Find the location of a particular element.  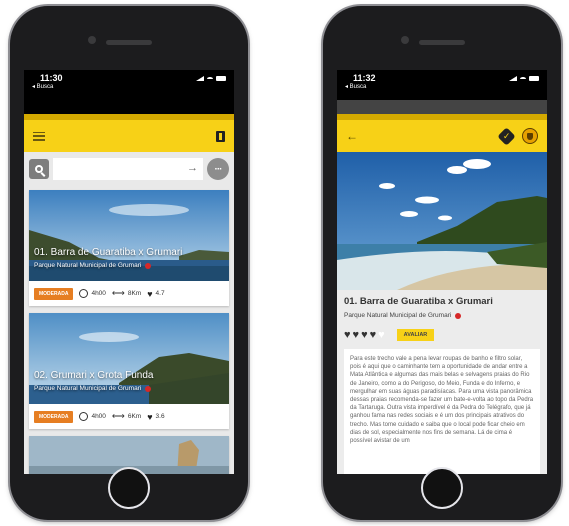

more-options-button: ··· is located at coordinates (218, 169).